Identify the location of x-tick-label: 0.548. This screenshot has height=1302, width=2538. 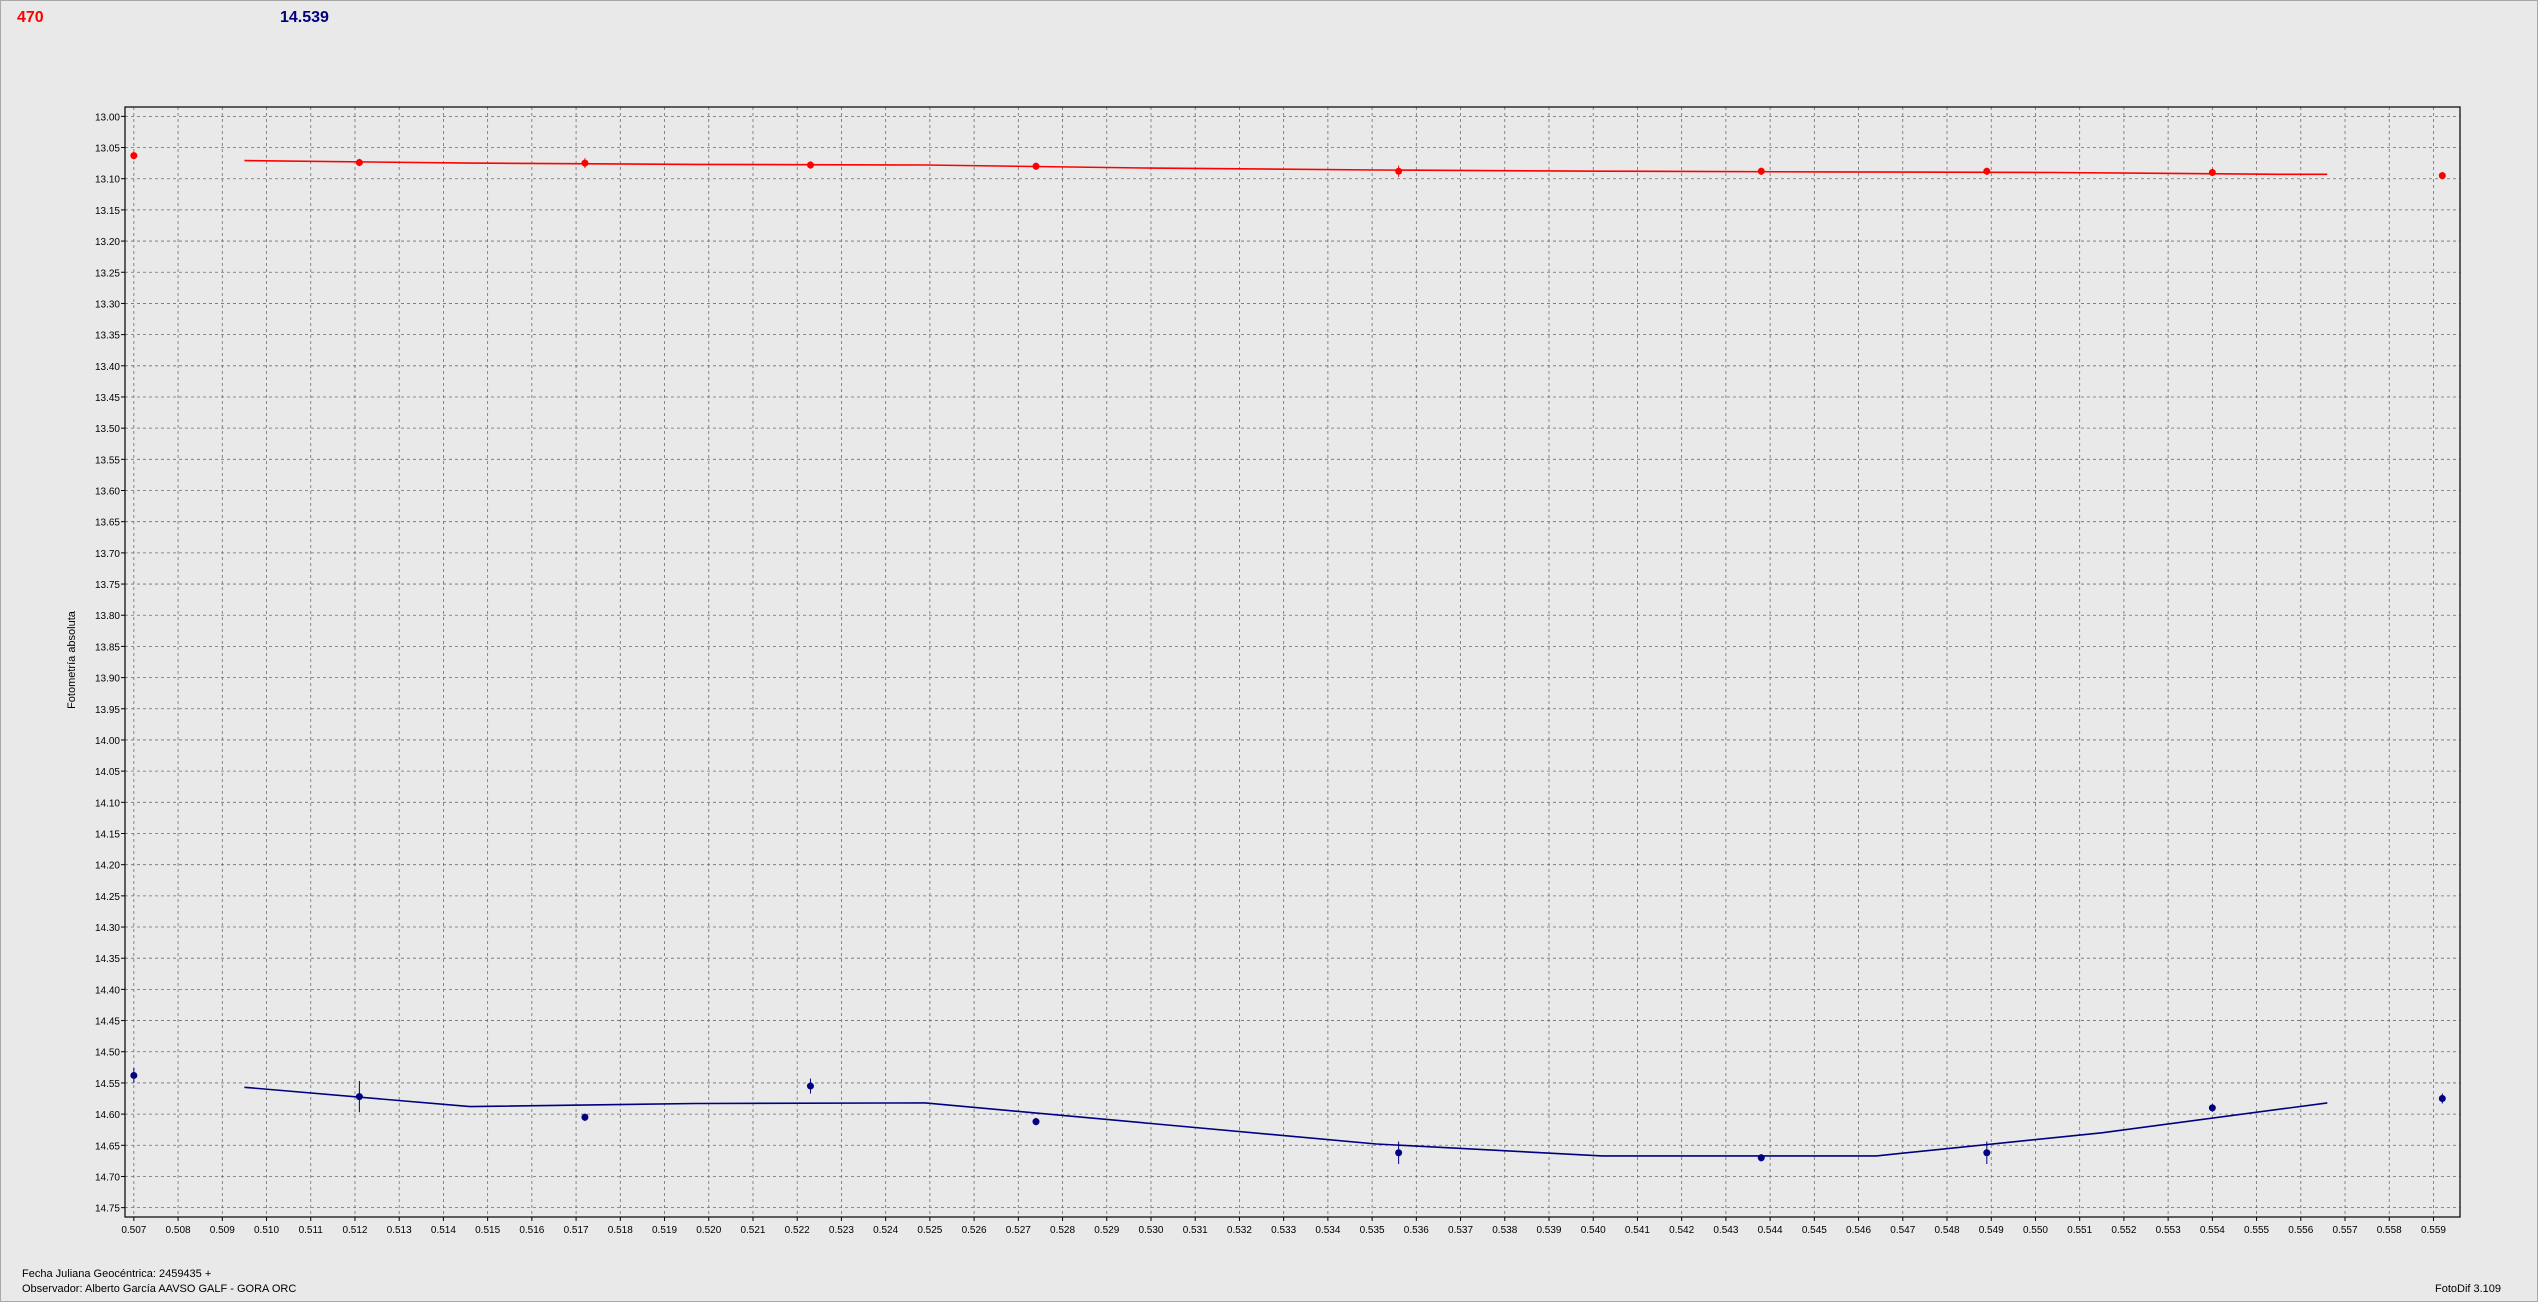
(1946, 1230).